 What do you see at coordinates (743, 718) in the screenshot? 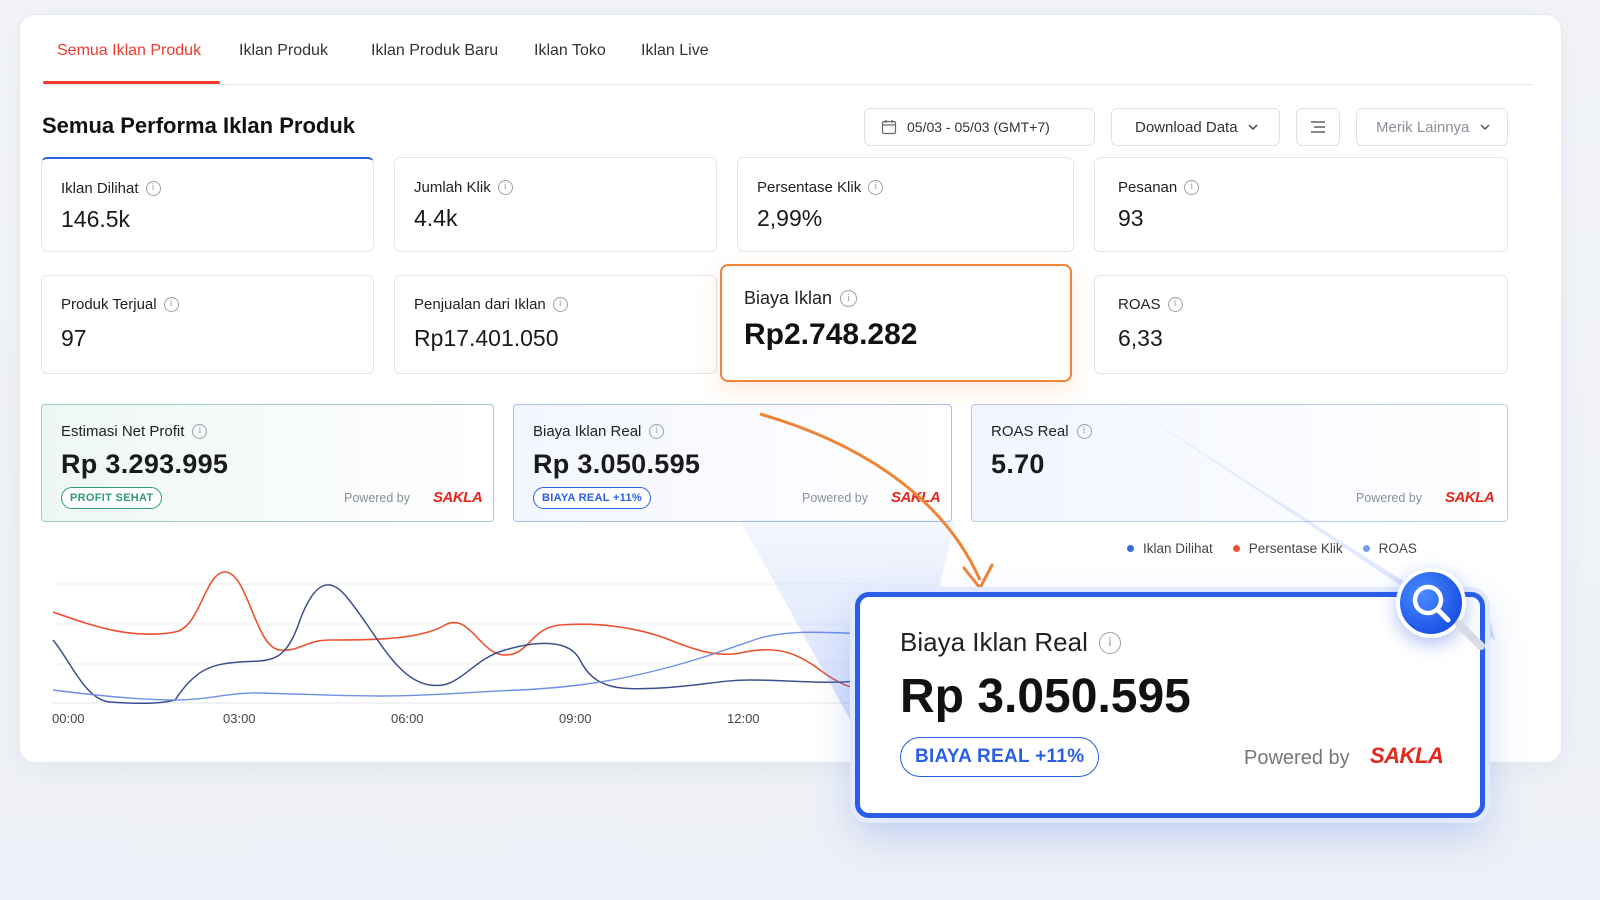
I see `x-axis-tick: 12:00` at bounding box center [743, 718].